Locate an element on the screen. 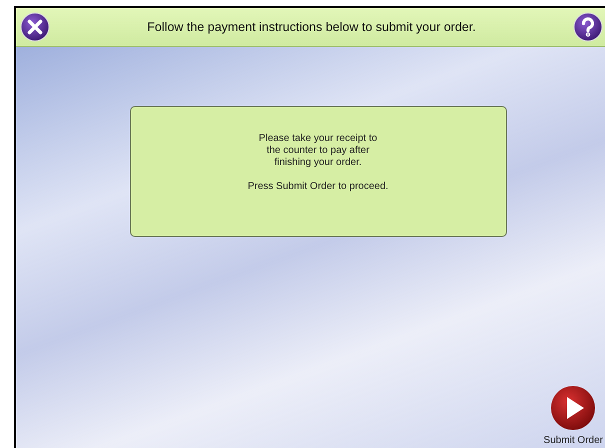  help-button is located at coordinates (588, 27).